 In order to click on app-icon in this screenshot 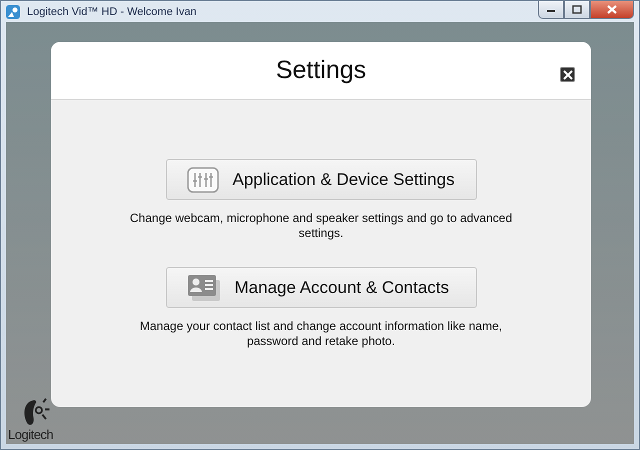, I will do `click(13, 12)`.